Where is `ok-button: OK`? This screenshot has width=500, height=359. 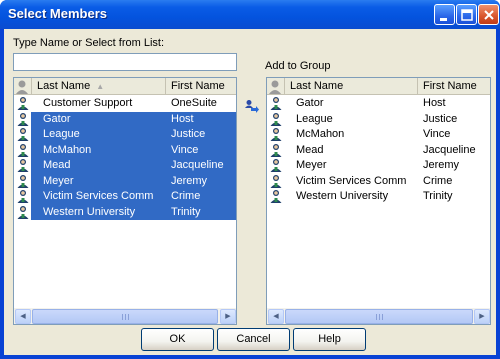 ok-button: OK is located at coordinates (177, 339).